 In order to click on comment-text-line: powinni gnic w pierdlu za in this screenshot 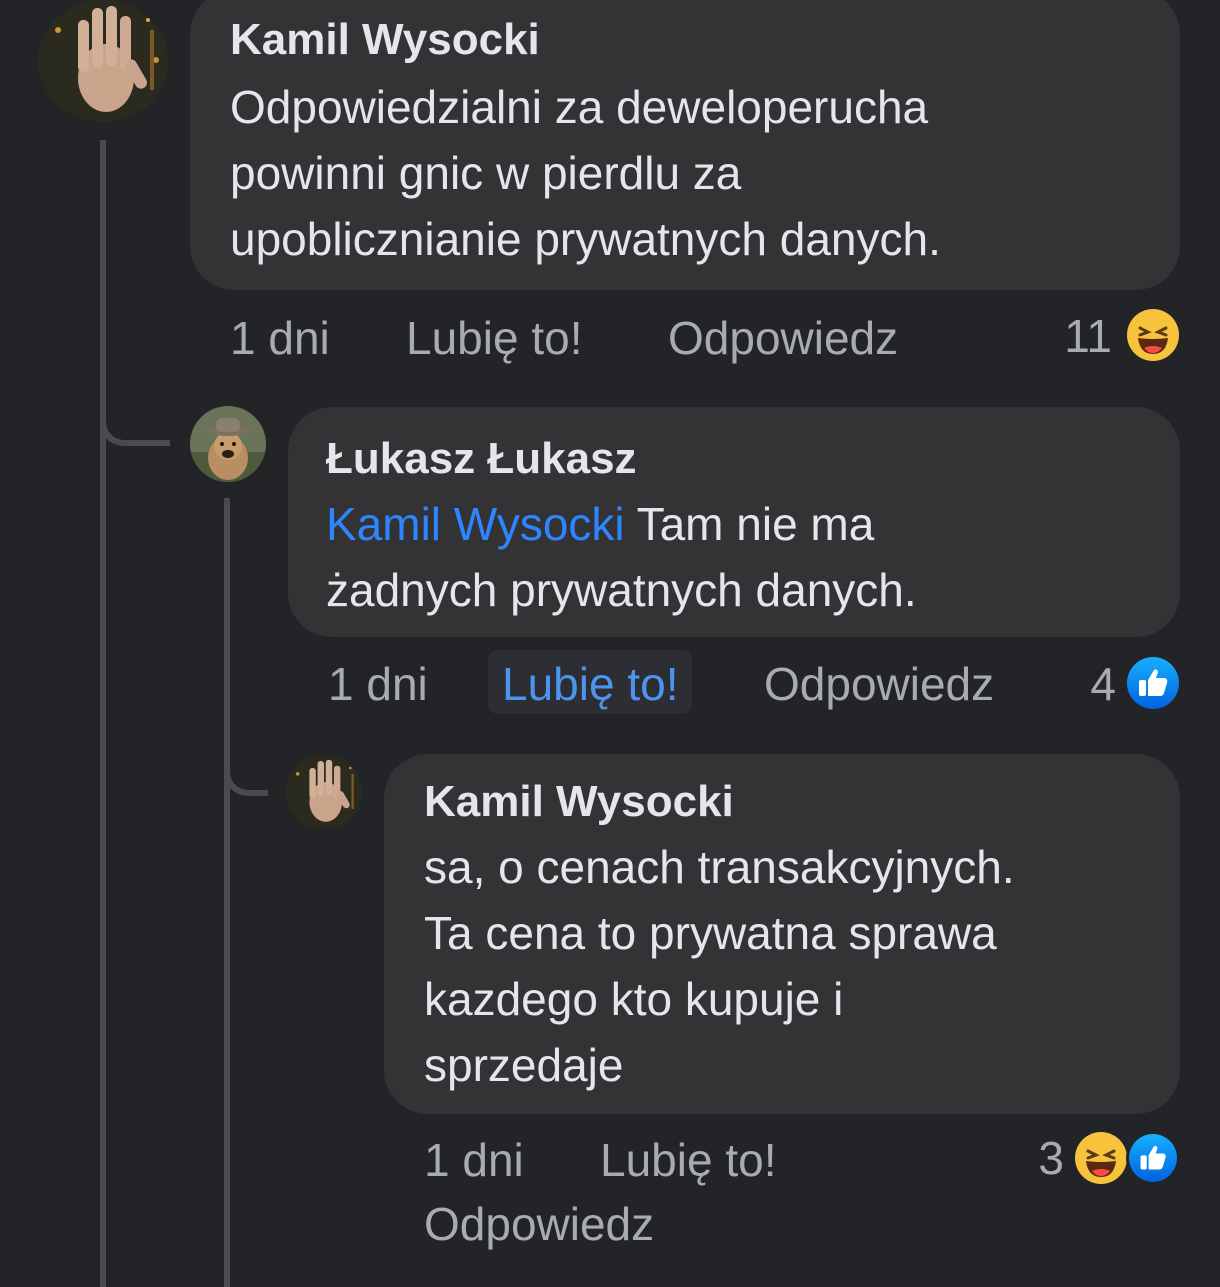, I will do `click(486, 173)`.